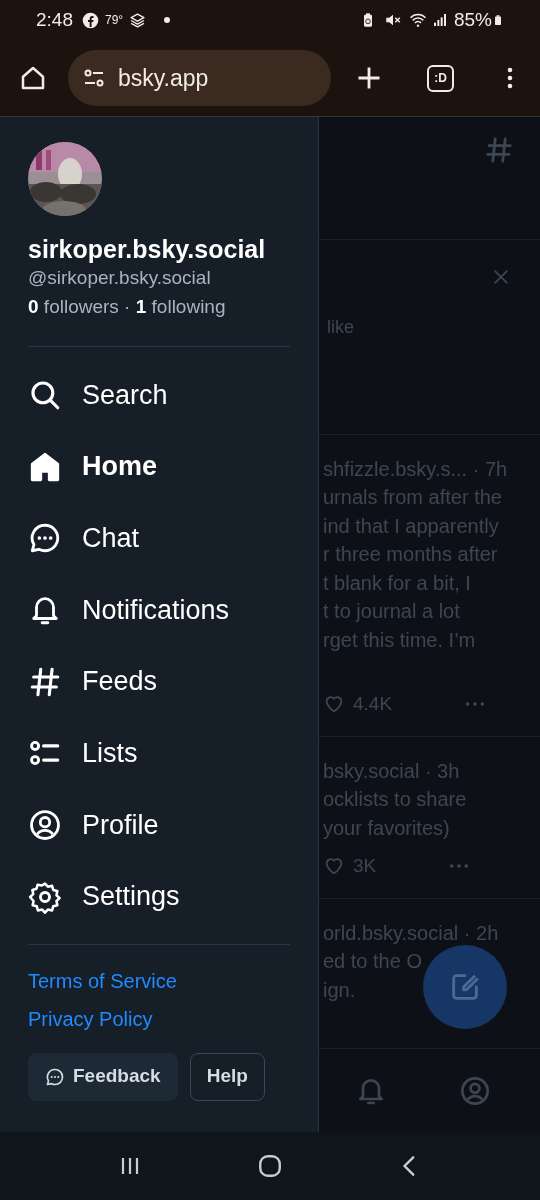 This screenshot has width=540, height=1200. I want to click on layers-icon, so click(138, 20).